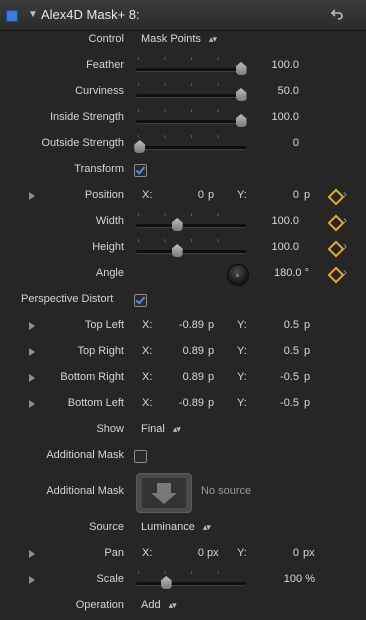 The width and height of the screenshot is (366, 620). Describe the element at coordinates (269, 325) in the screenshot. I see `top-left-y-value: 0.5` at that location.